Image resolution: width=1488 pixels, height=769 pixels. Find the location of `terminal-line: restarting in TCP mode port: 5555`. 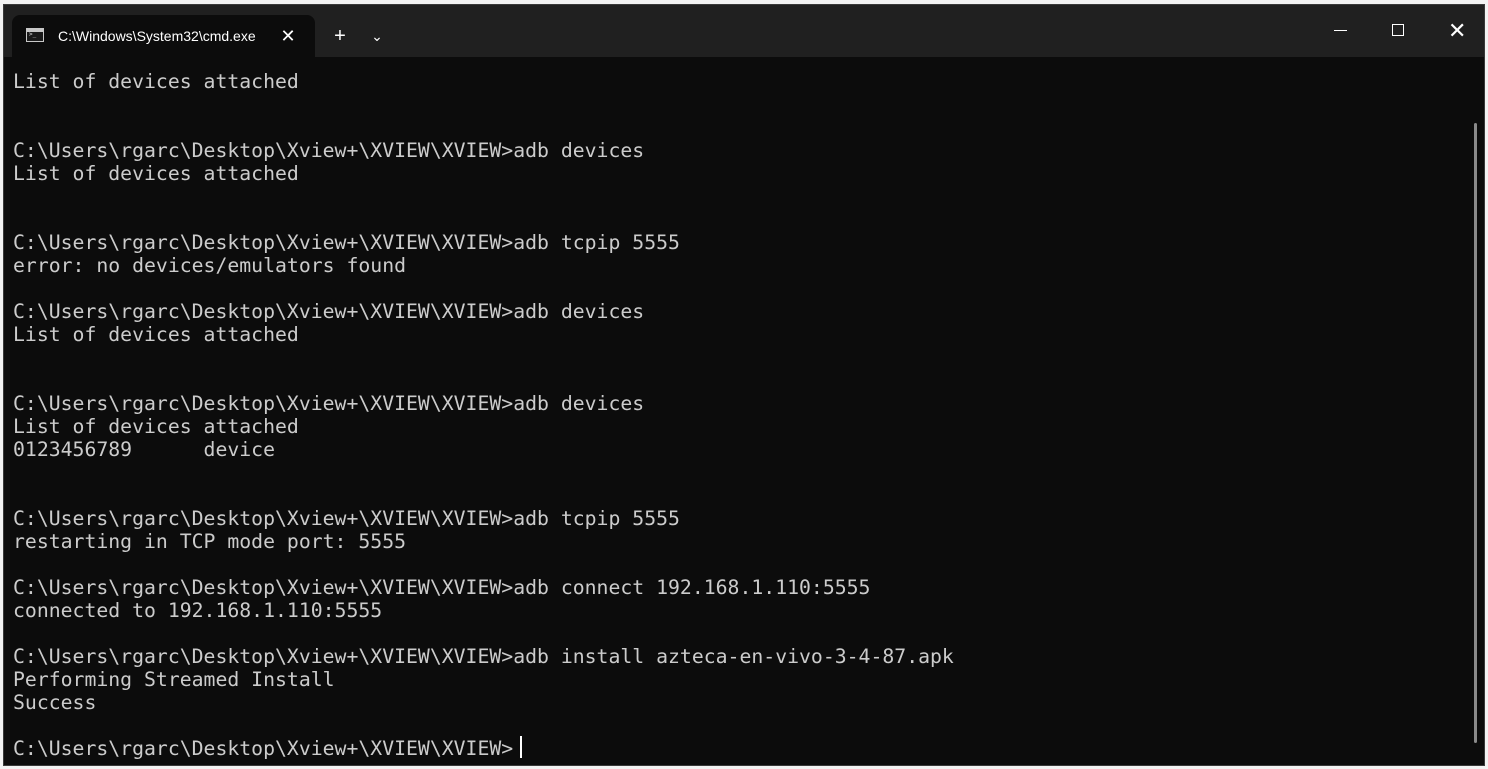

terminal-line: restarting in TCP mode port: 5555 is located at coordinates (210, 541).